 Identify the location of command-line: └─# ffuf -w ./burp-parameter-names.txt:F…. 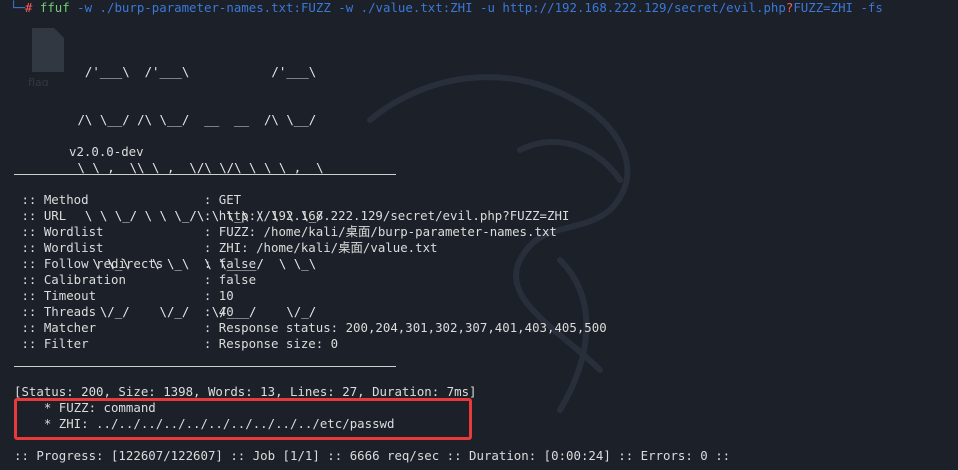
(446, 8).